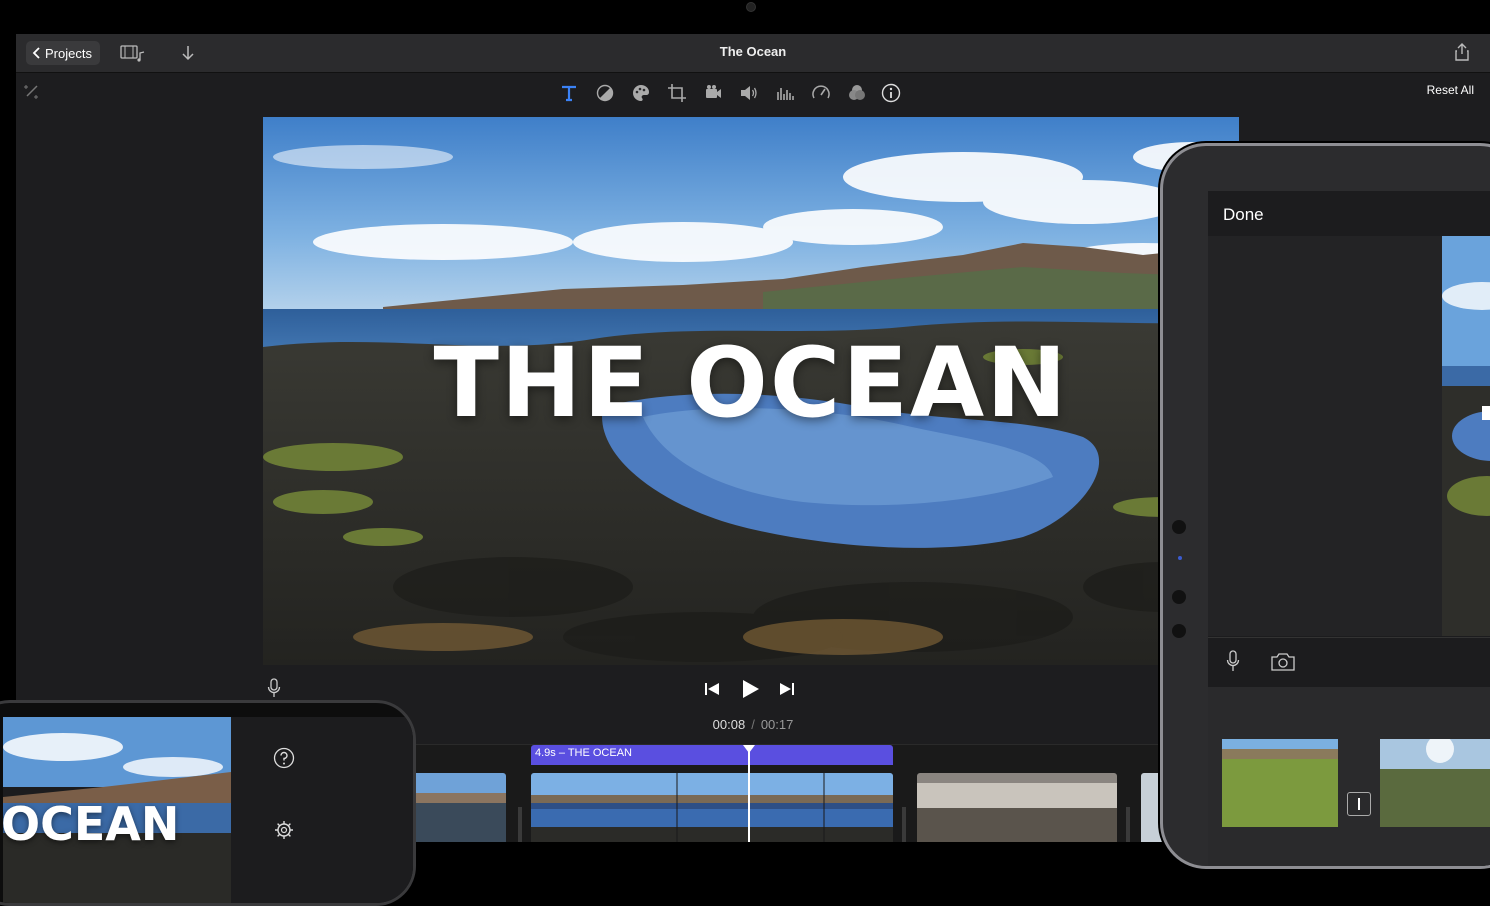  What do you see at coordinates (712, 689) in the screenshot?
I see `skip-back-icon` at bounding box center [712, 689].